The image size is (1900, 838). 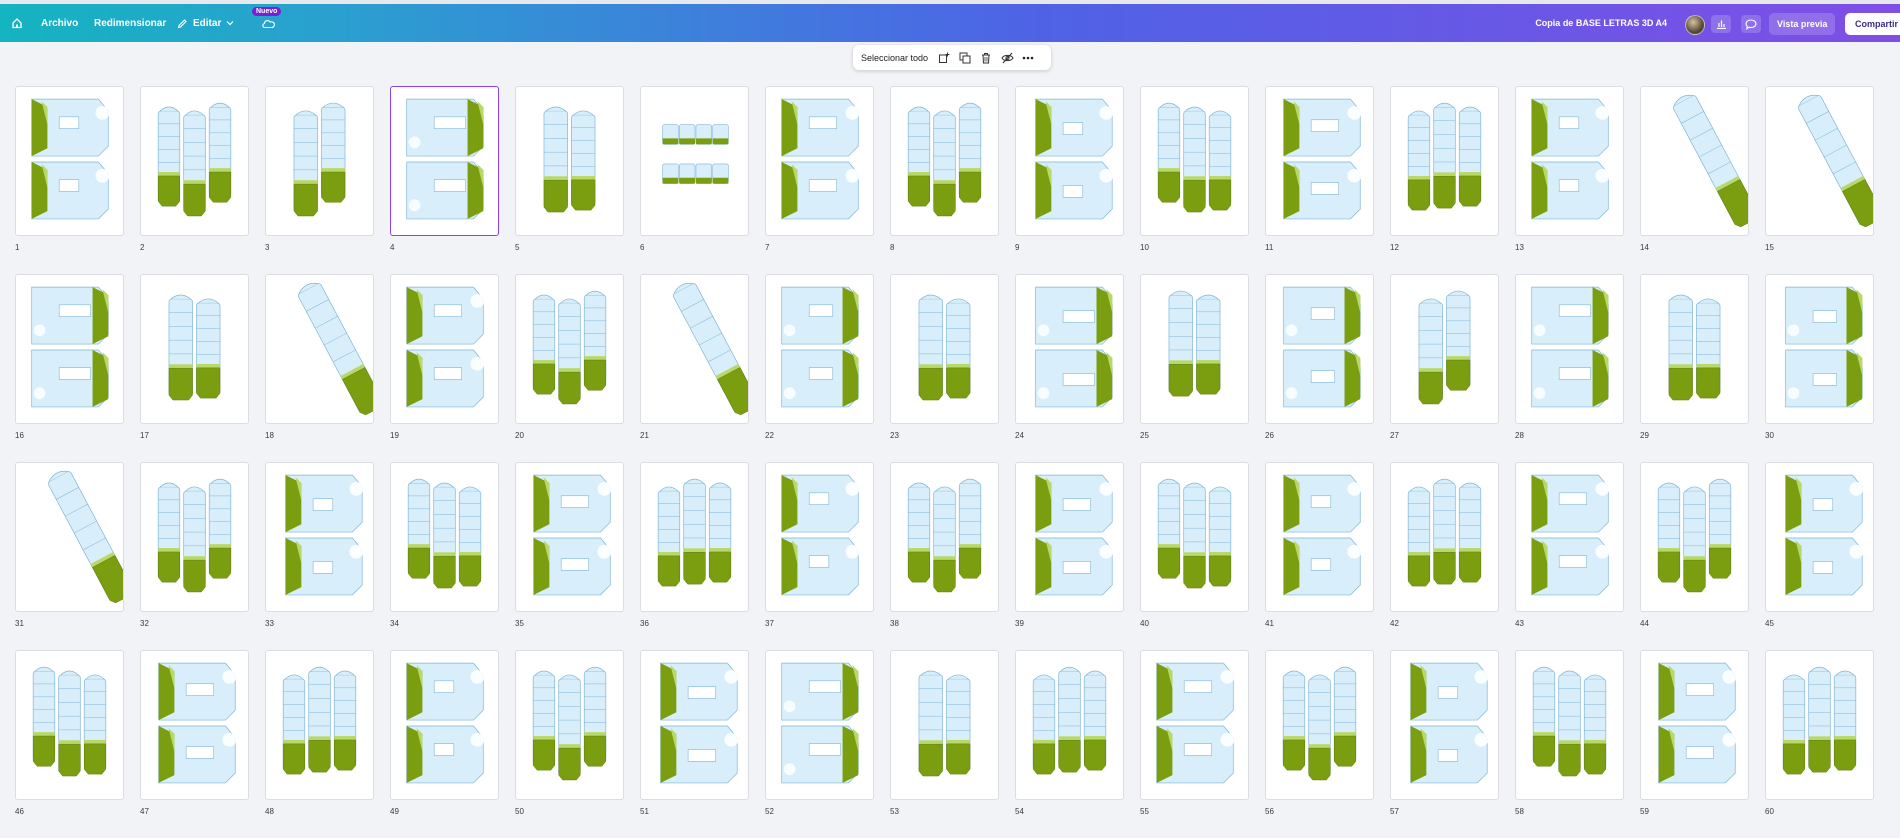 I want to click on page-thumbnail-item: 29, so click(x=1694, y=368).